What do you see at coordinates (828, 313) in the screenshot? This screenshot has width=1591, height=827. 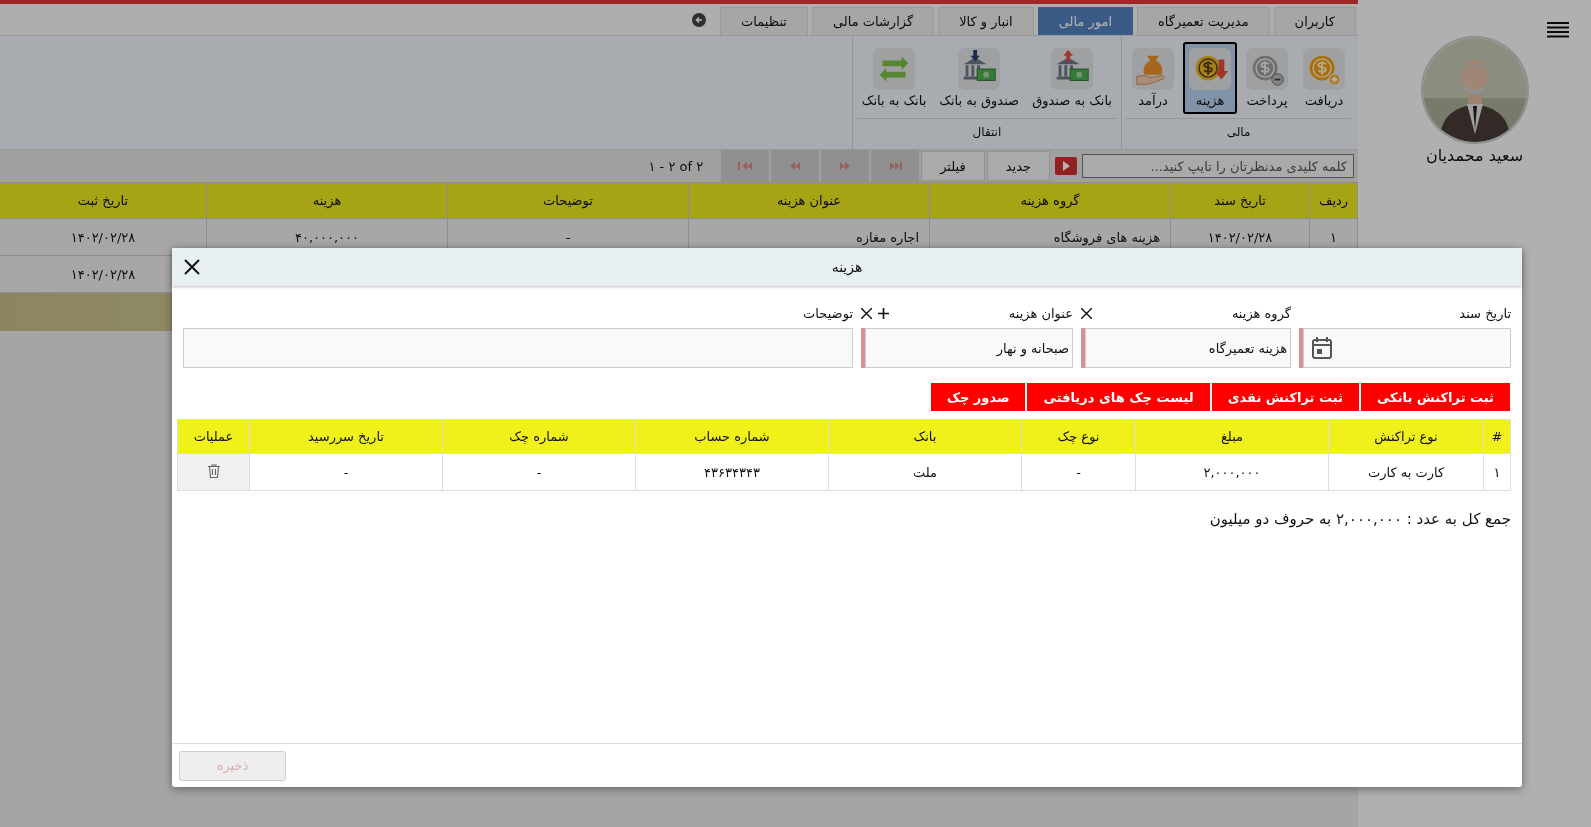 I see `field-label: توضیحات` at bounding box center [828, 313].